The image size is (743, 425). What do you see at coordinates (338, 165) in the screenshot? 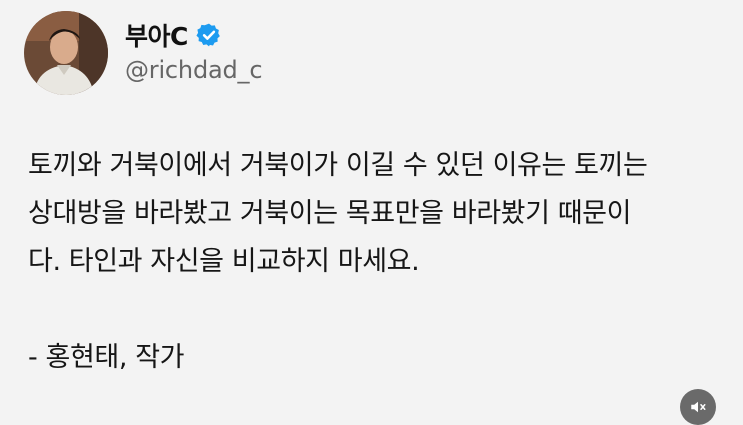
I see `tweet-line: 토끼와 거북이에서 거북이가 이길 수 있던 이유는 토끼는` at bounding box center [338, 165].